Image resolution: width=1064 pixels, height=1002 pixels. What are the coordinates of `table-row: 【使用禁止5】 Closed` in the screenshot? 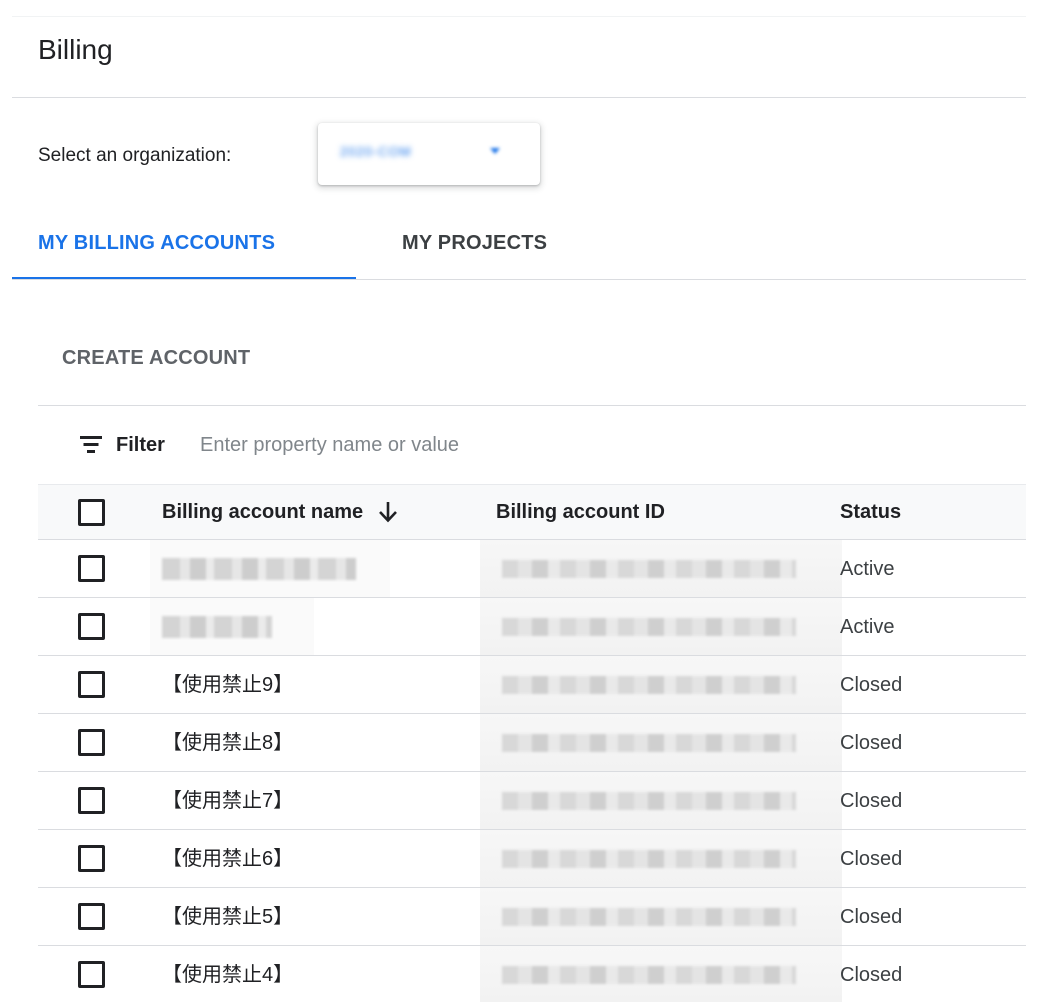 It's located at (532, 917).